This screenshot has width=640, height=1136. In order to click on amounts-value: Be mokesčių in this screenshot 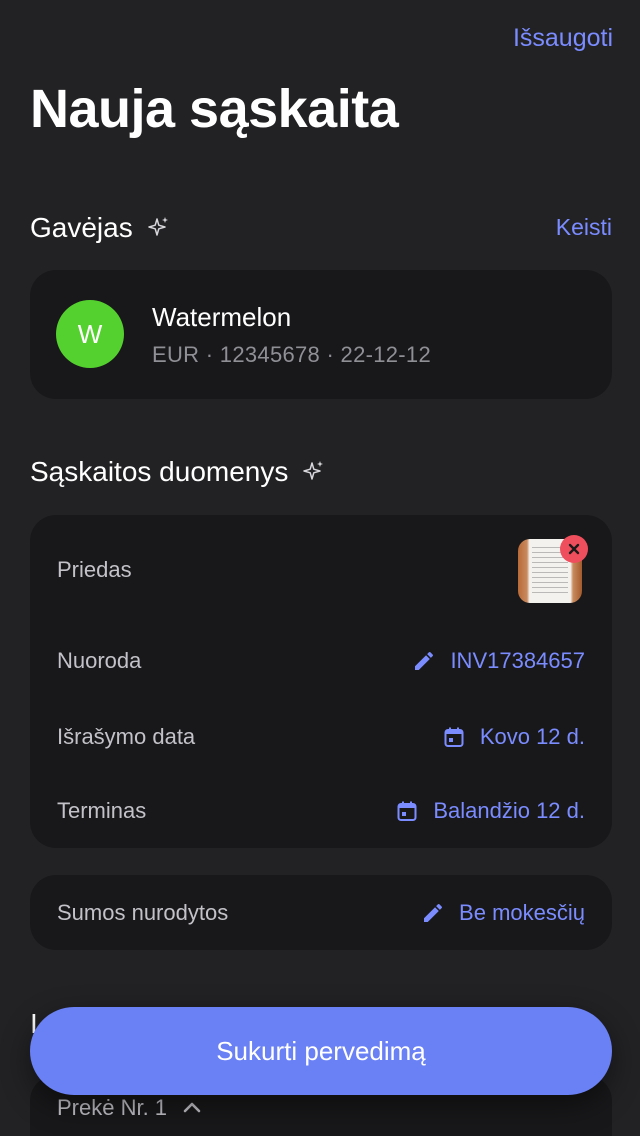, I will do `click(503, 913)`.